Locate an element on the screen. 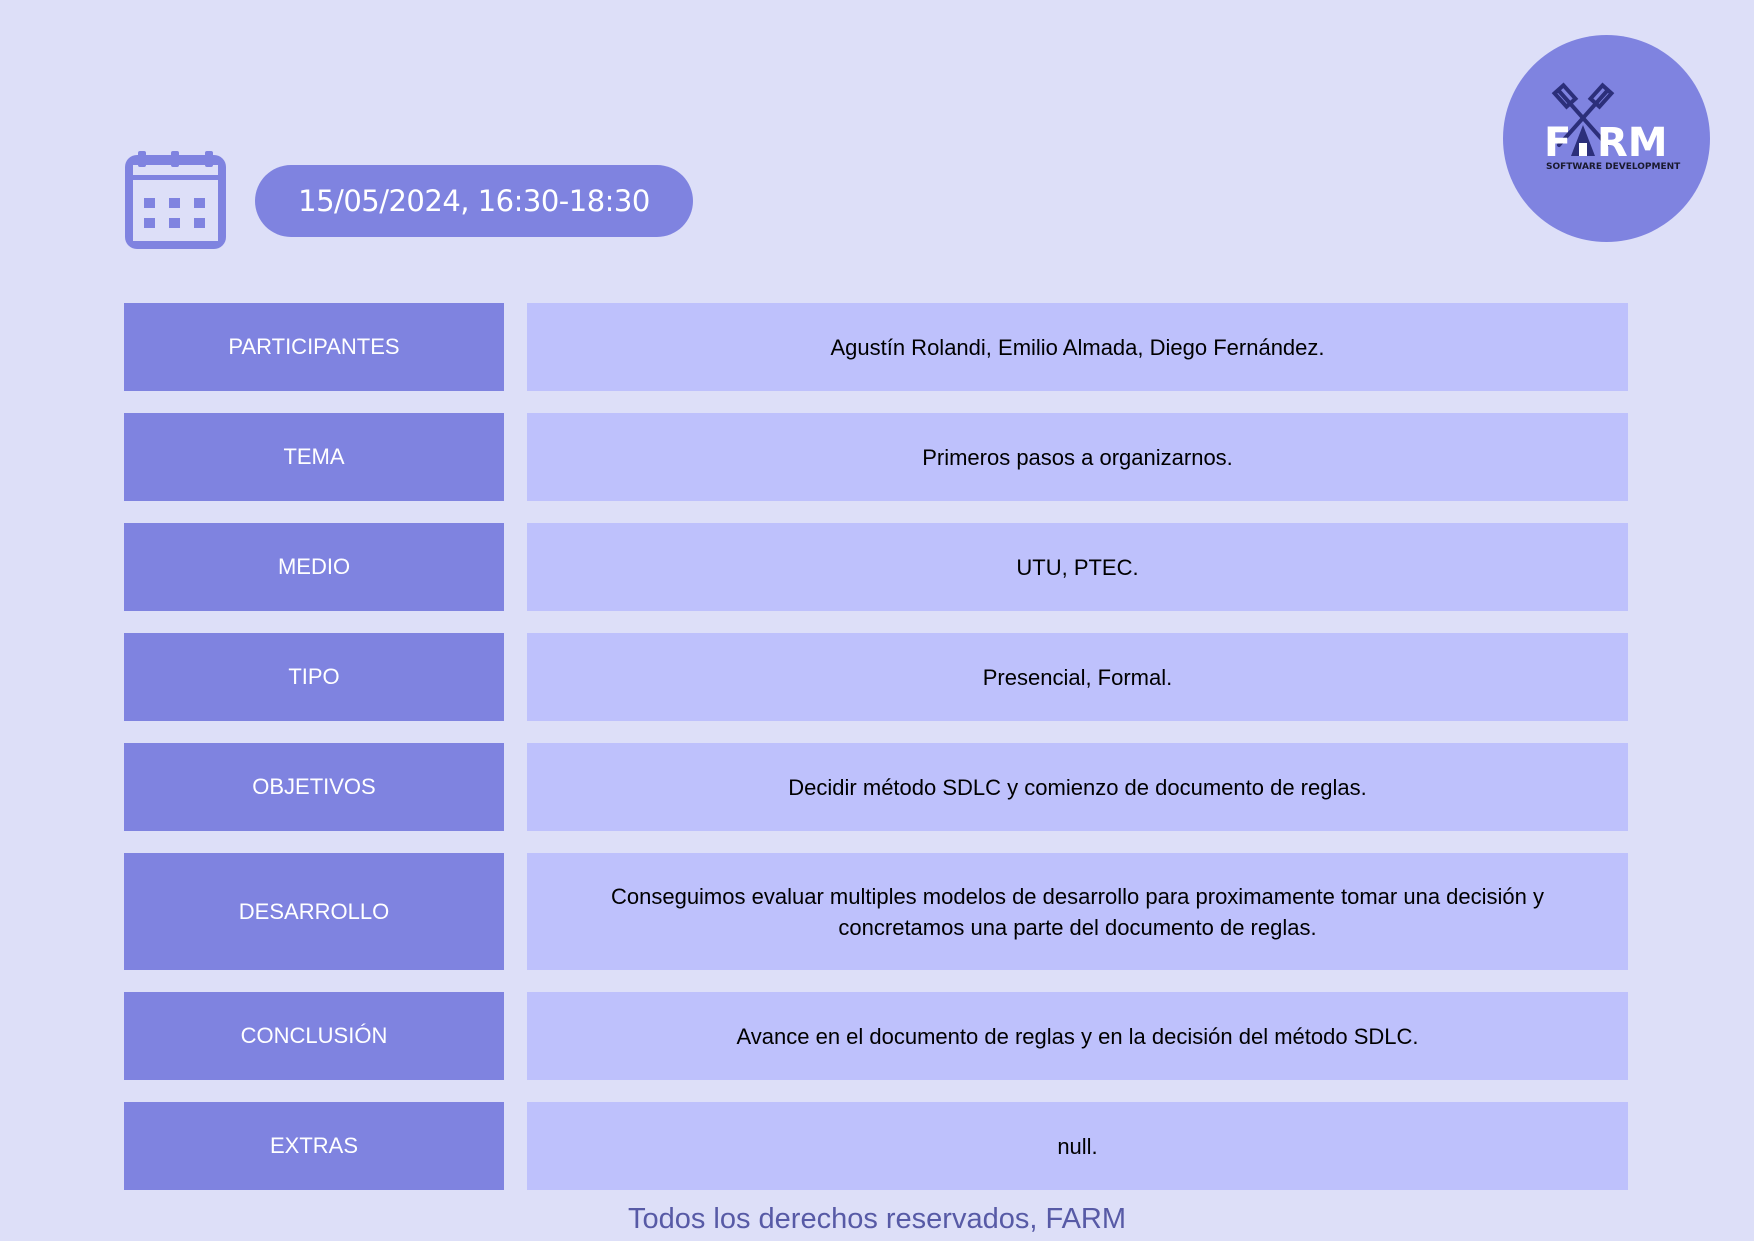  row-label: DESARROLLO is located at coordinates (314, 911).